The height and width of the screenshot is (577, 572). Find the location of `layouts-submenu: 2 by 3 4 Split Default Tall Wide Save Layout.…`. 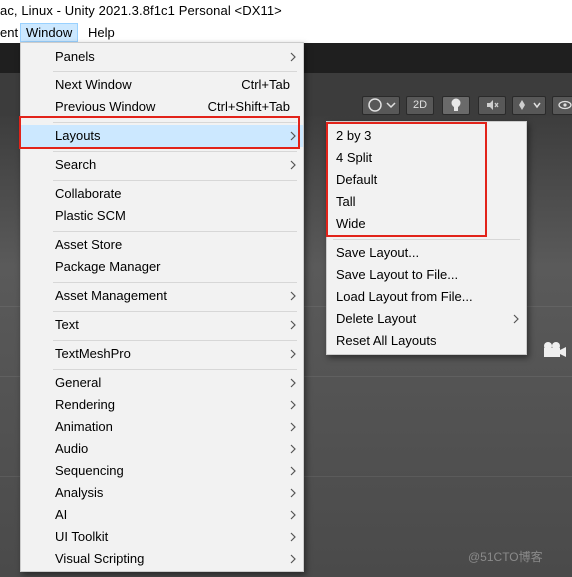

layouts-submenu: 2 by 3 4 Split Default Tall Wide Save Layout.… is located at coordinates (426, 238).